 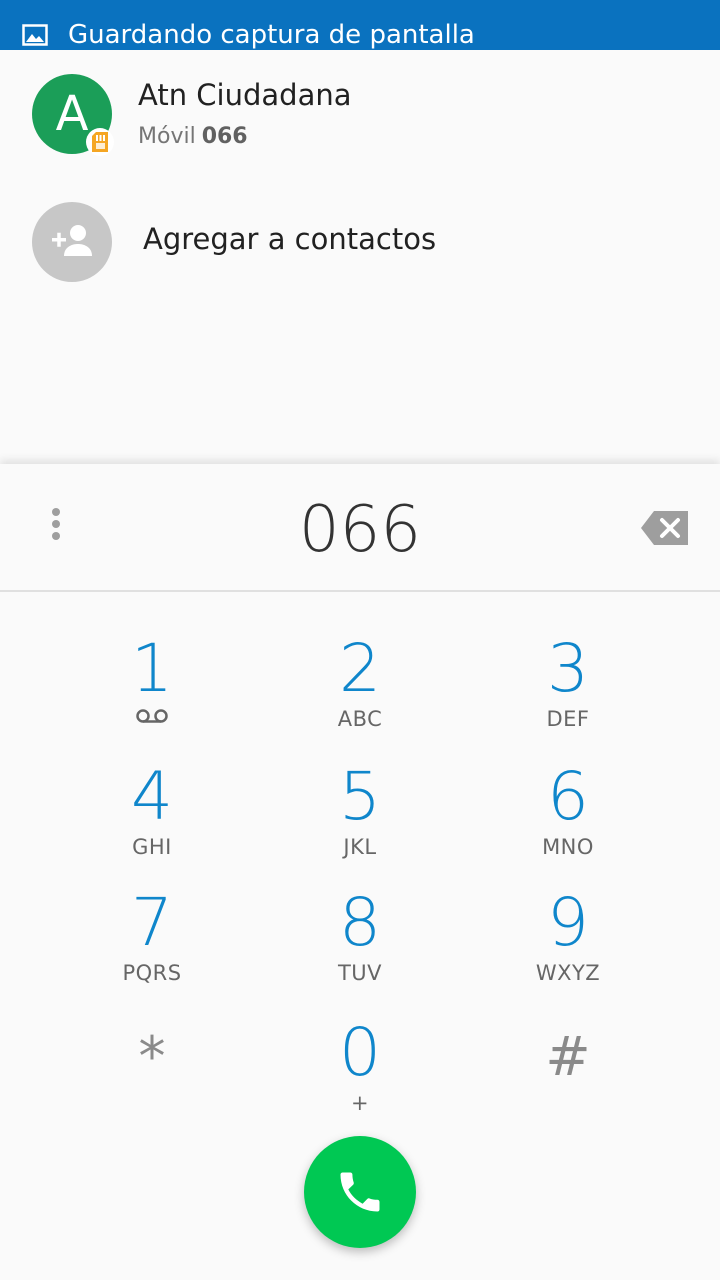 I want to click on key-2: 2 ABC, so click(x=360, y=694).